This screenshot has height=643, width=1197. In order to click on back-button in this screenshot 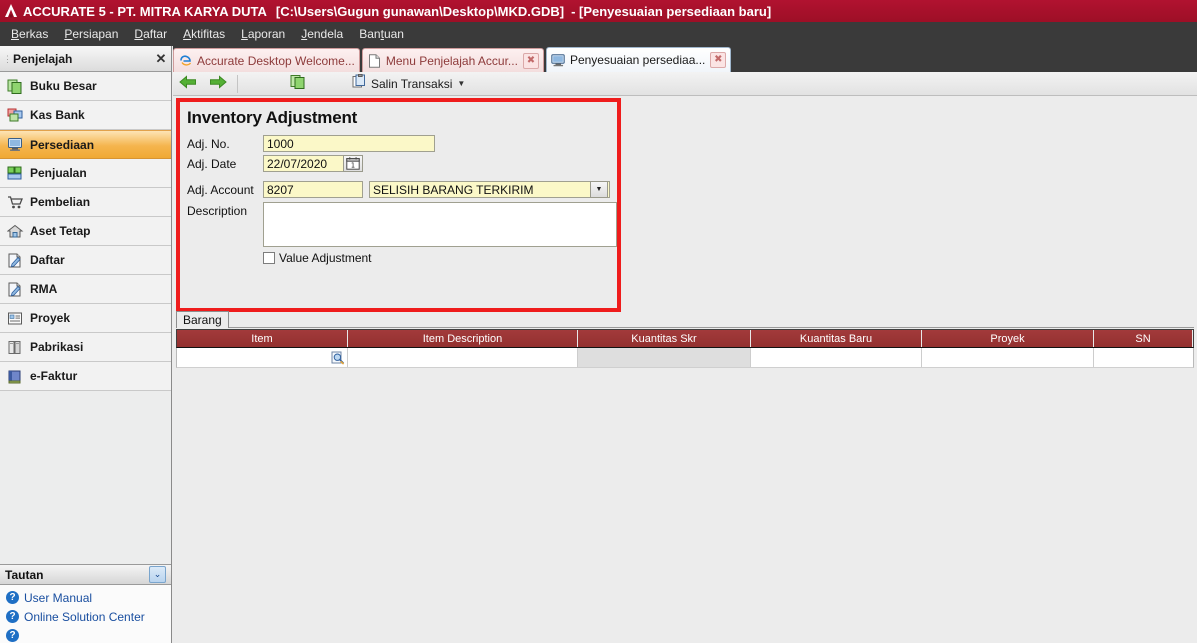, I will do `click(188, 84)`.